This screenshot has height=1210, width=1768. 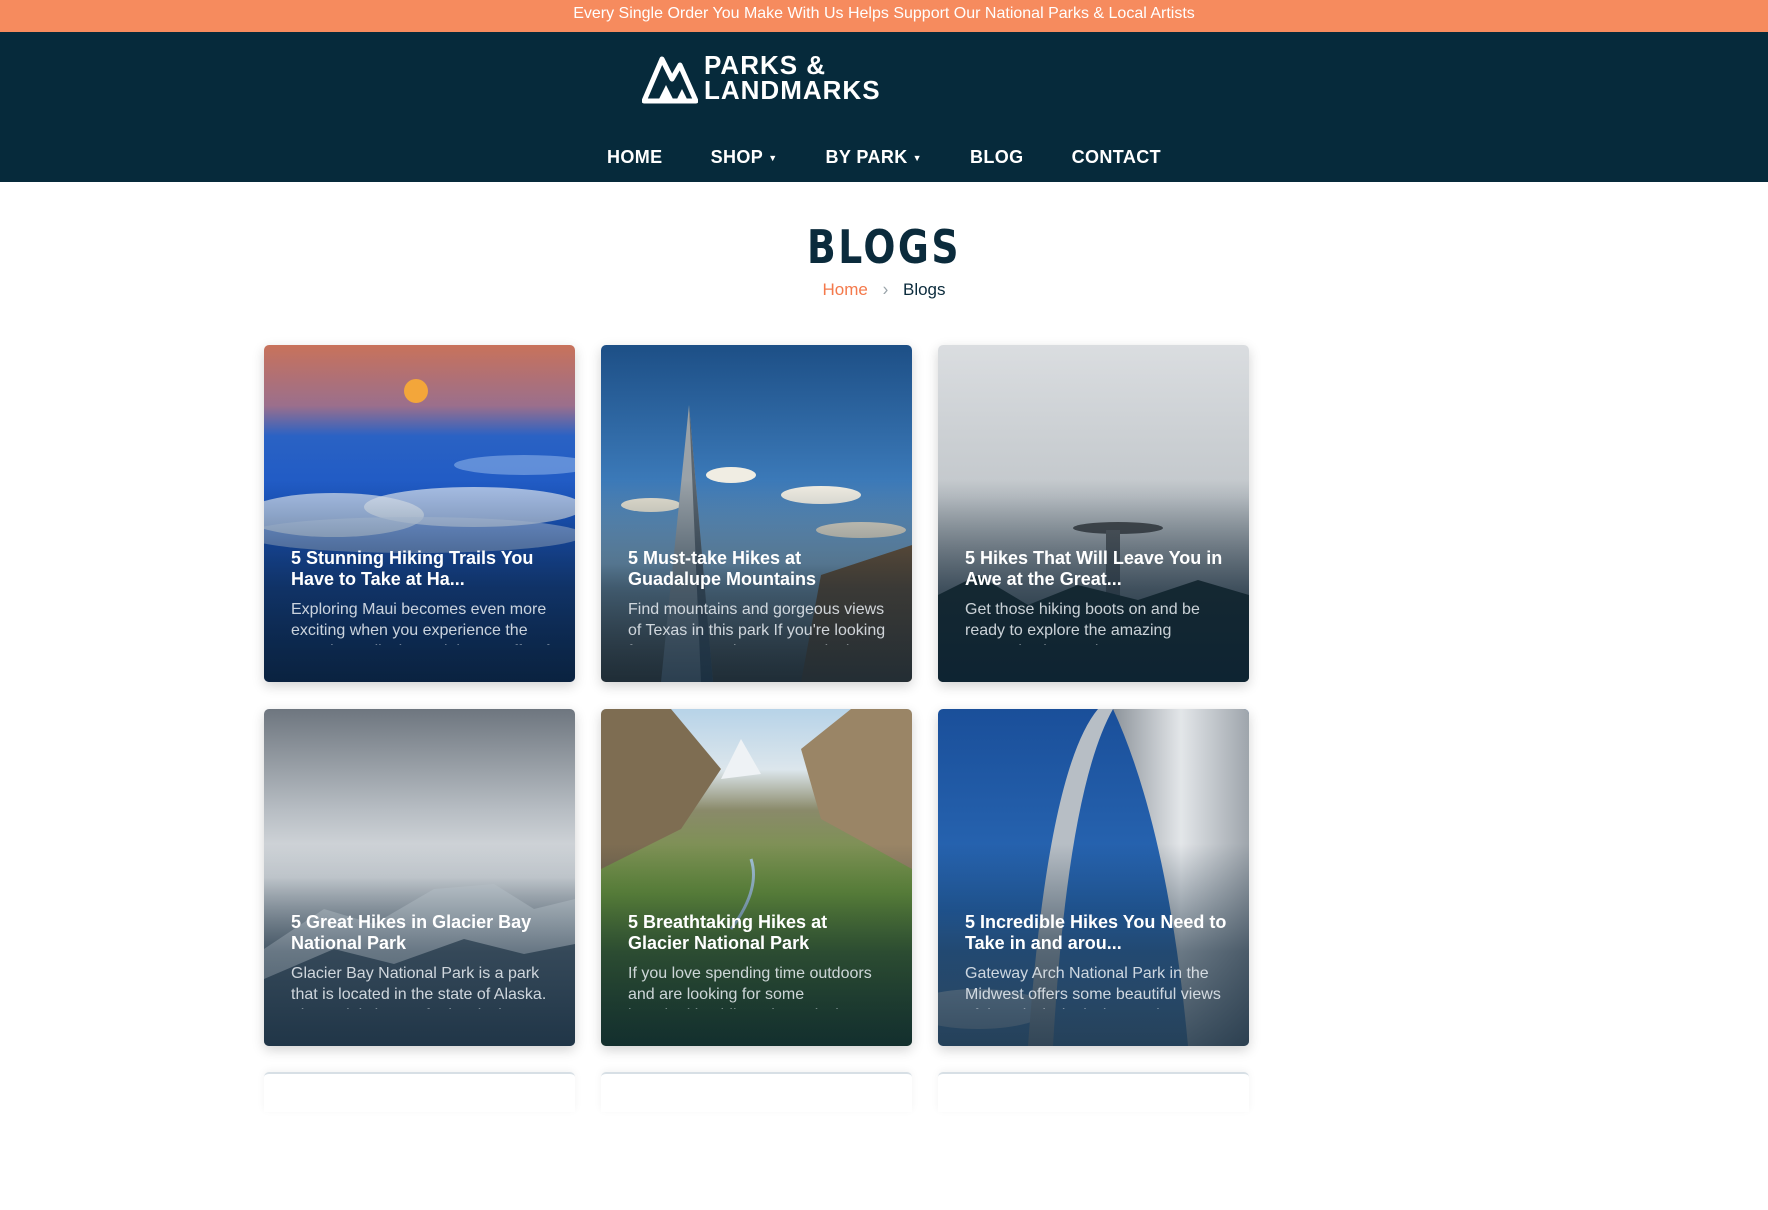 I want to click on nav-blog: BLOG, so click(x=997, y=157).